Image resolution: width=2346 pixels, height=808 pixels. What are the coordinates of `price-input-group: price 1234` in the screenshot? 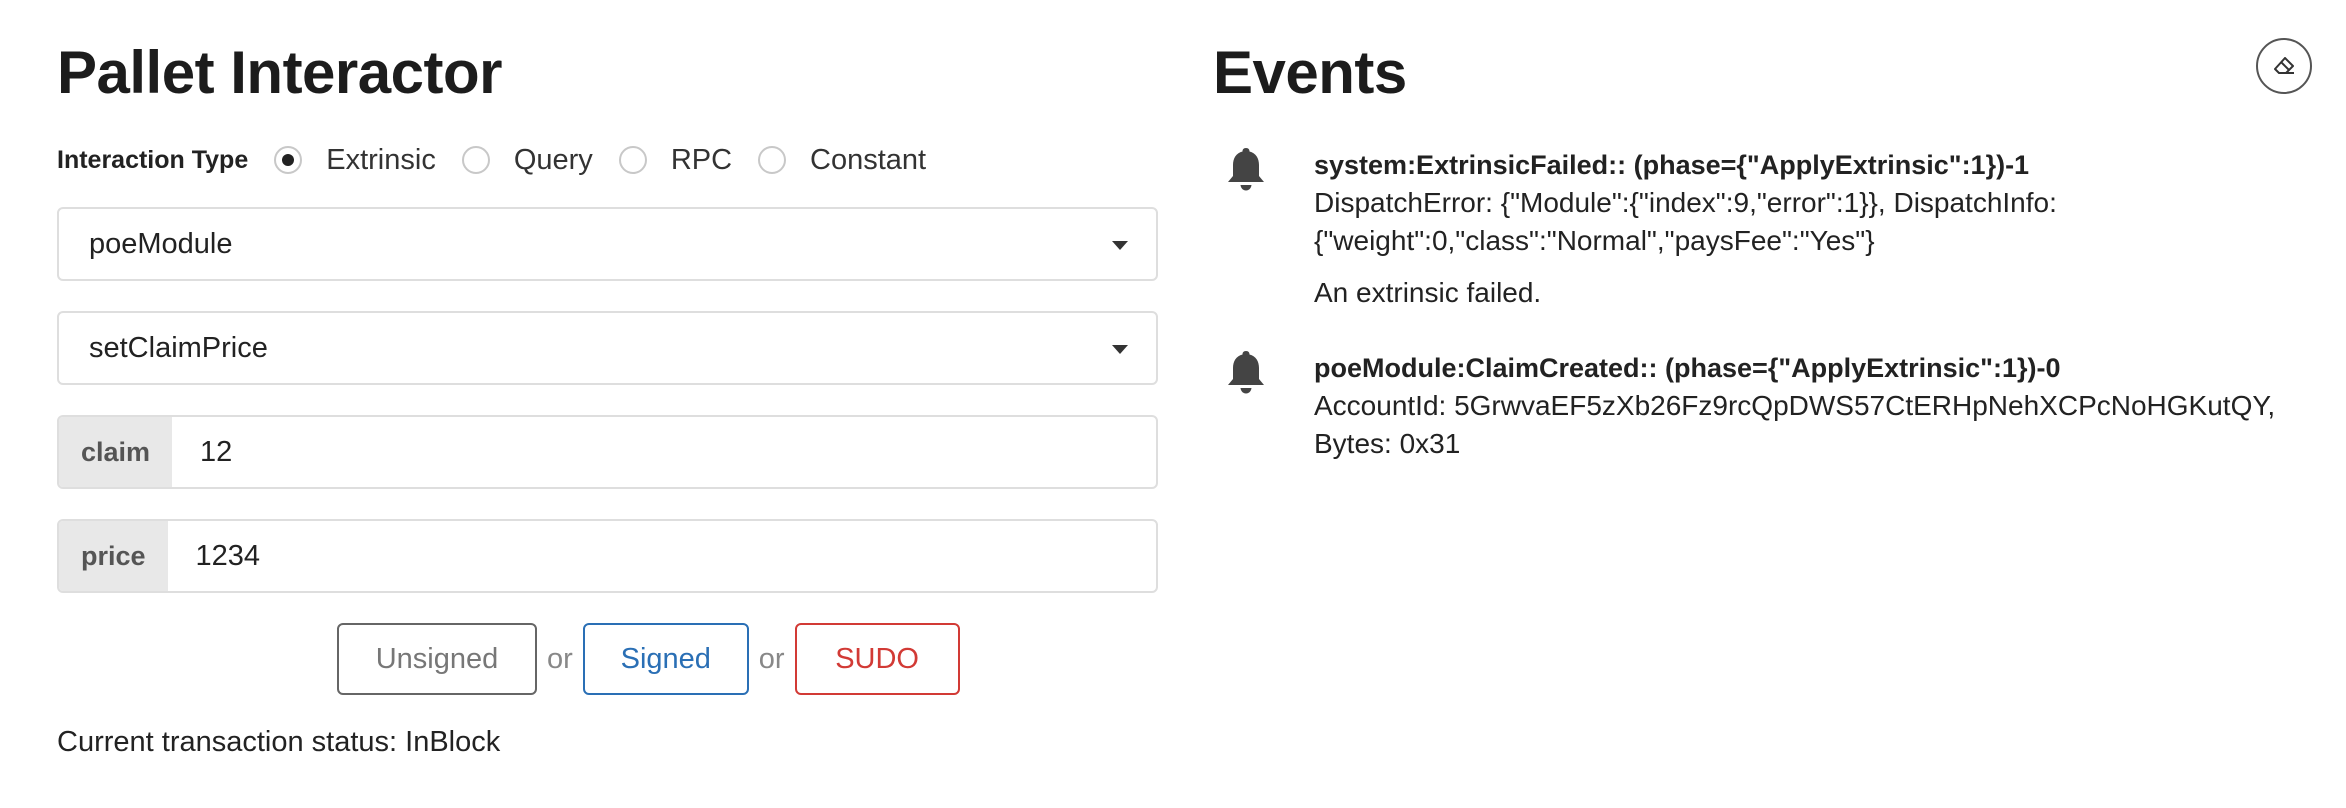 It's located at (607, 556).